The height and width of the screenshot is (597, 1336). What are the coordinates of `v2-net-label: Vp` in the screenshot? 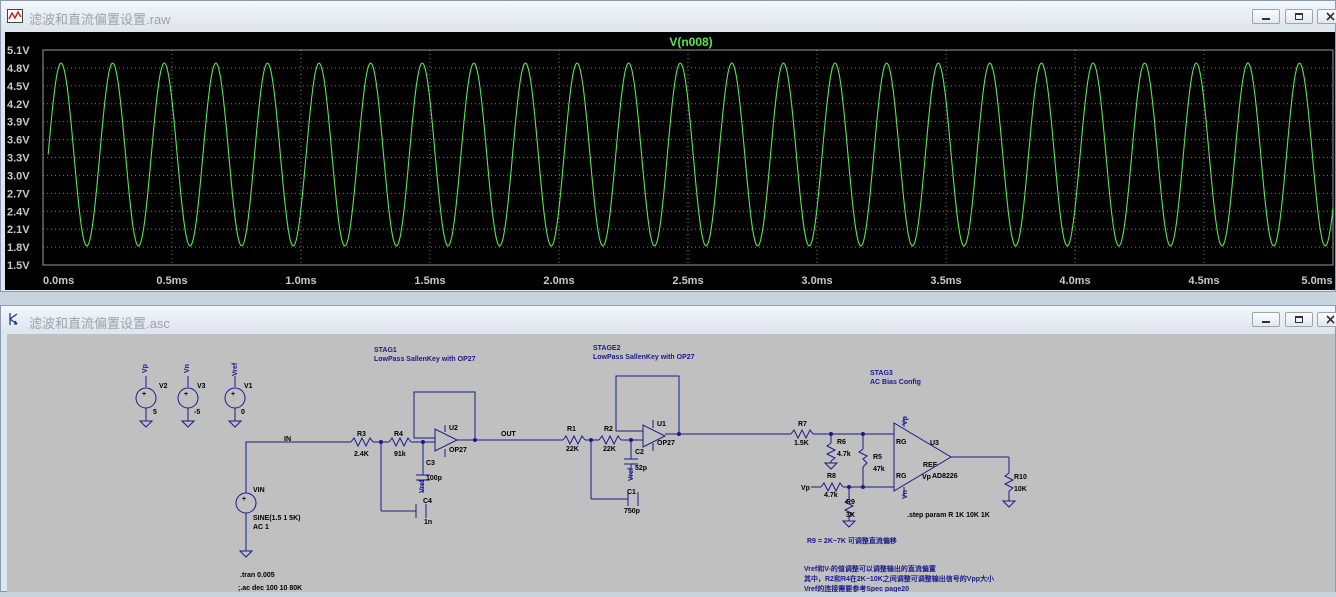 It's located at (145, 368).